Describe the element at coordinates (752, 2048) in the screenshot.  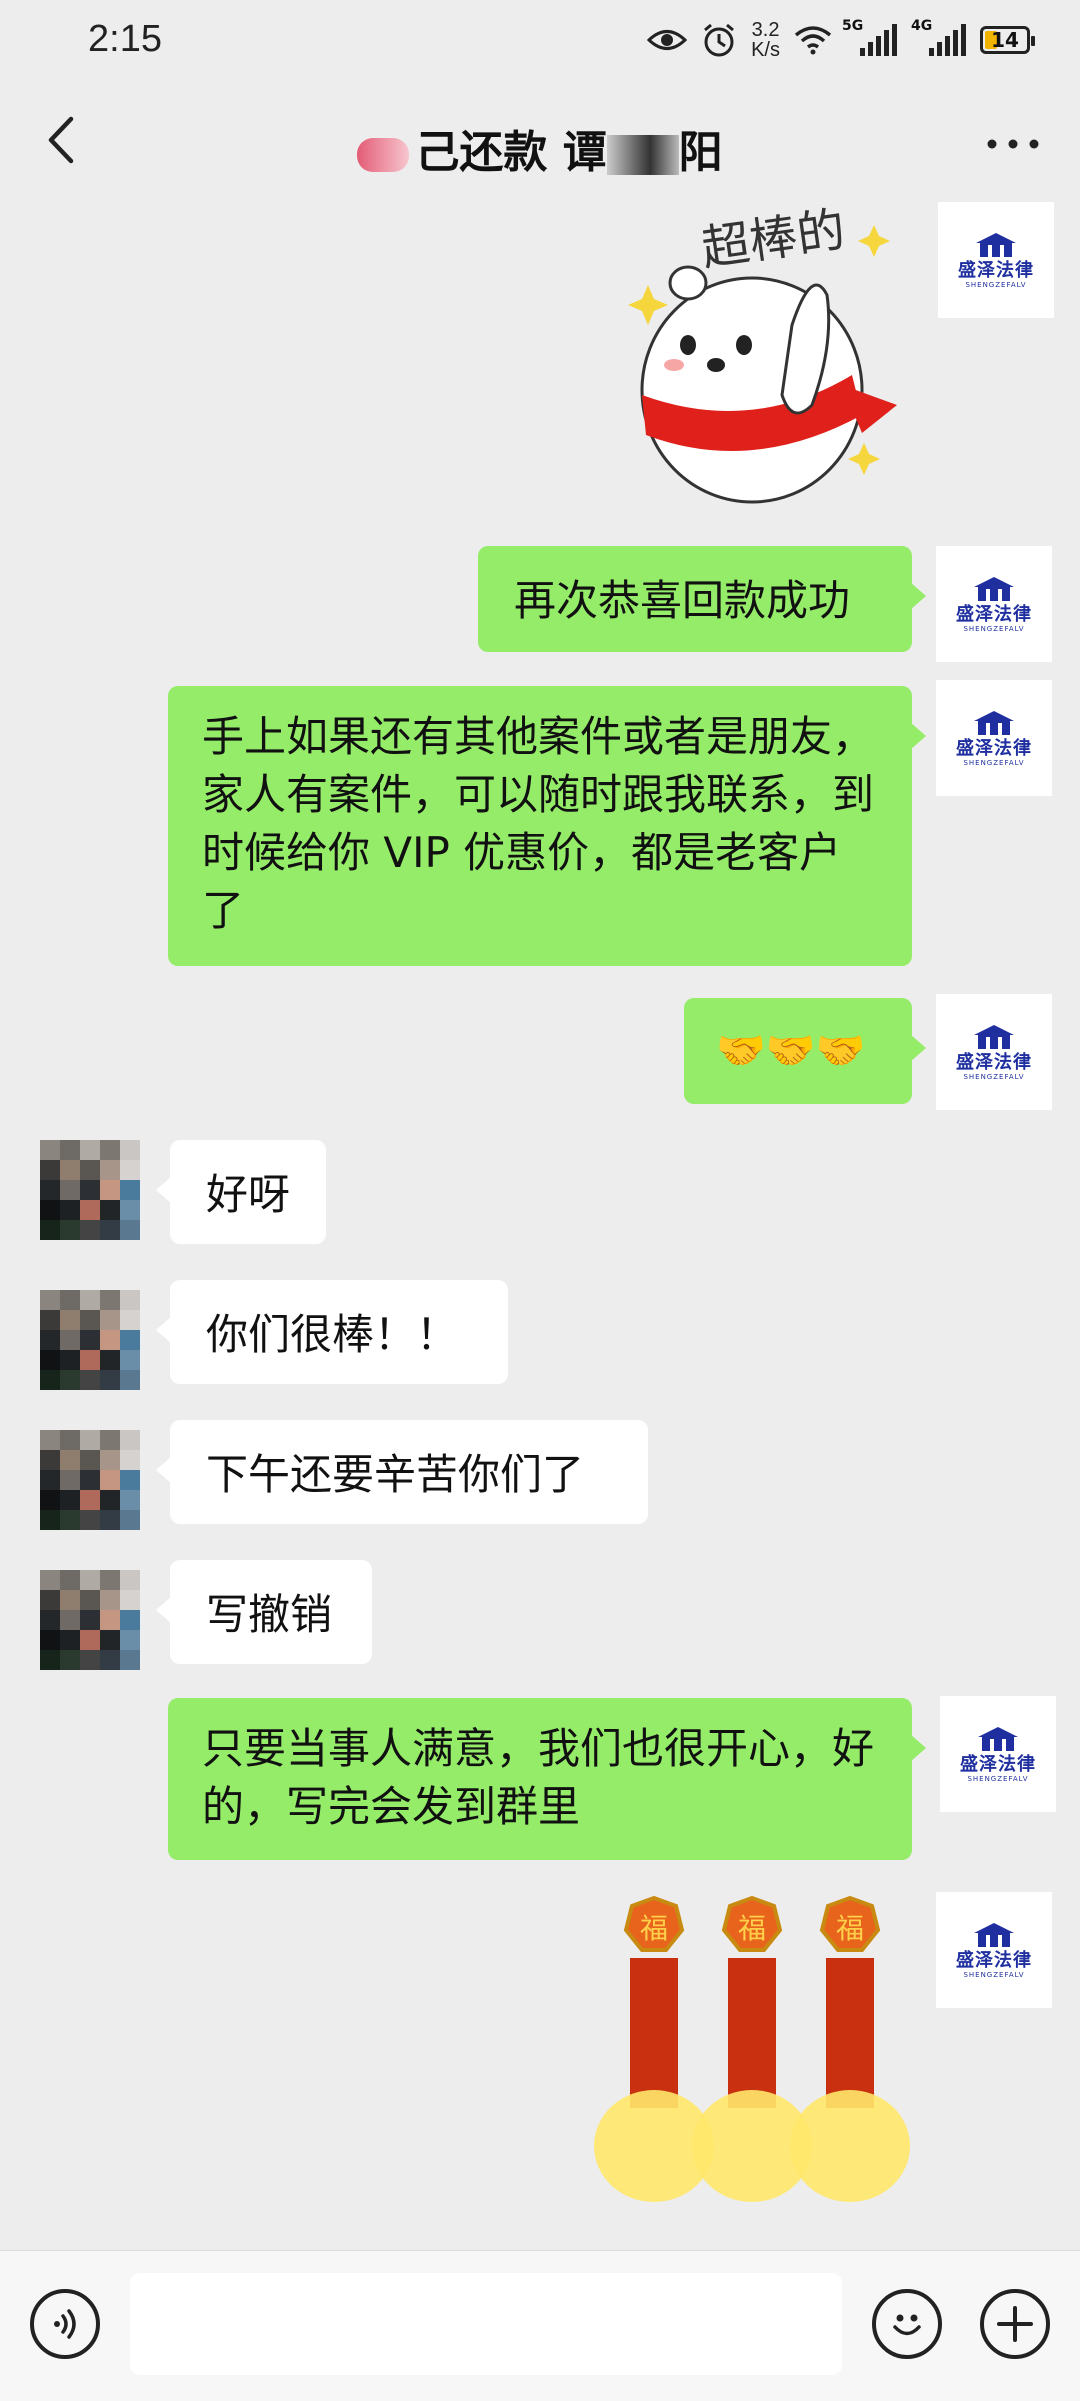
I see `firecracker-sticker-icon: 福 福 福` at that location.